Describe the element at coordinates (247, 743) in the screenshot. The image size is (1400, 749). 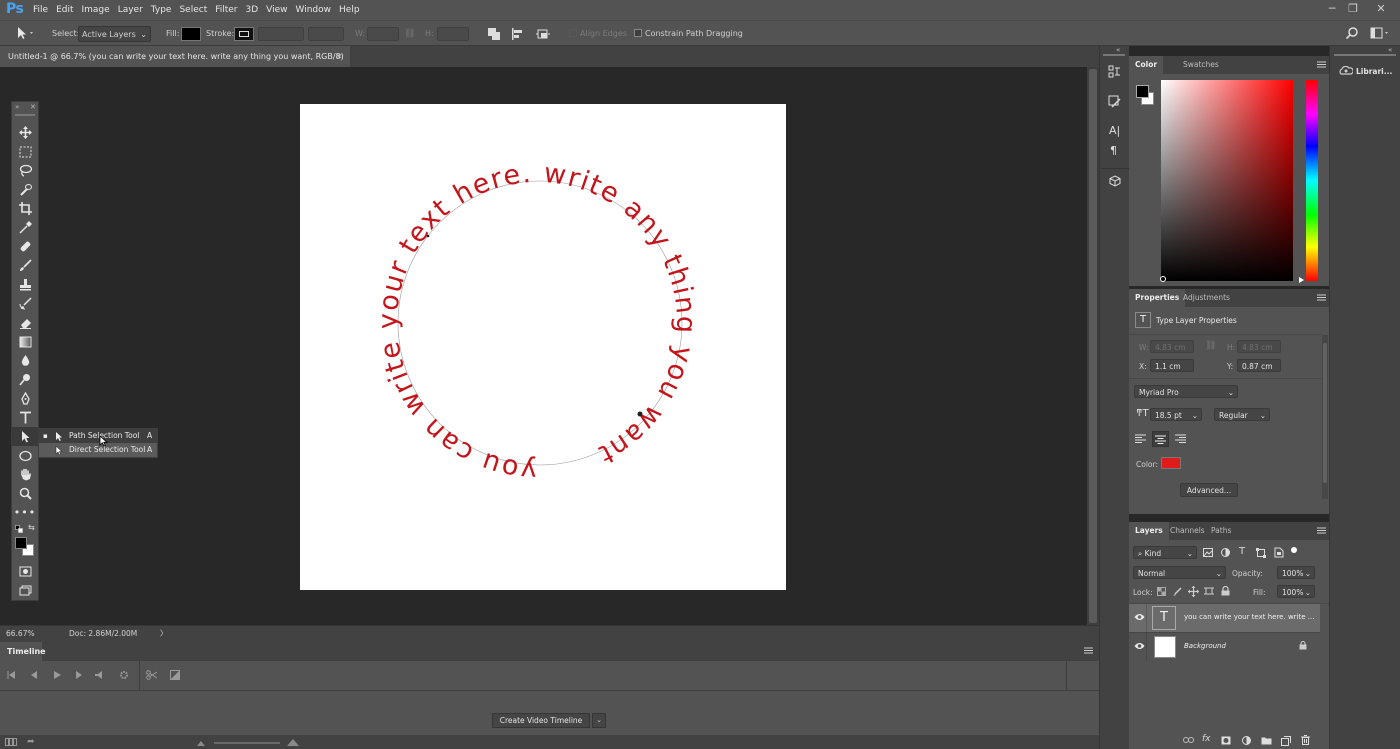
I see `timeline-zoom-slider` at that location.